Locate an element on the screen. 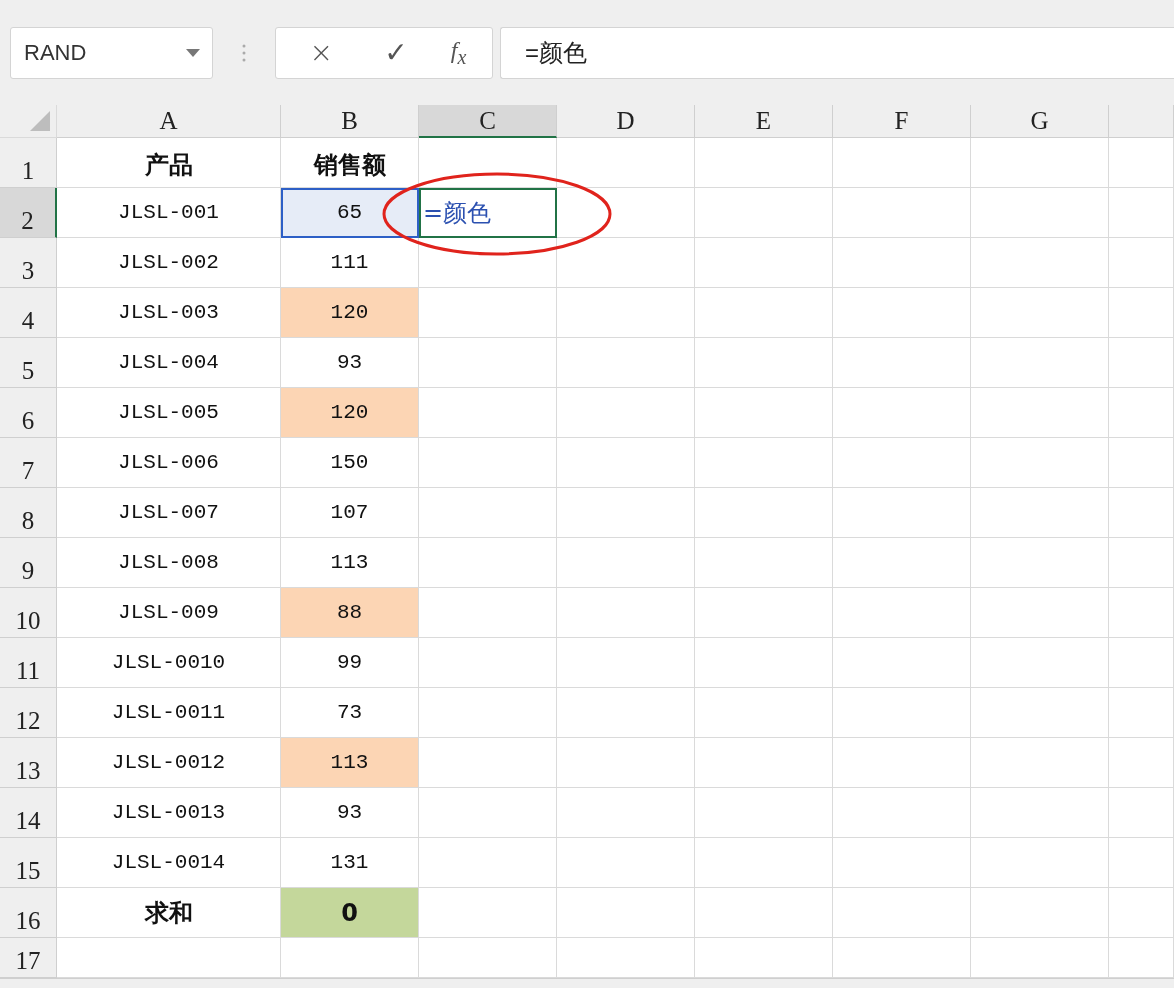  column-header: E is located at coordinates (764, 121).